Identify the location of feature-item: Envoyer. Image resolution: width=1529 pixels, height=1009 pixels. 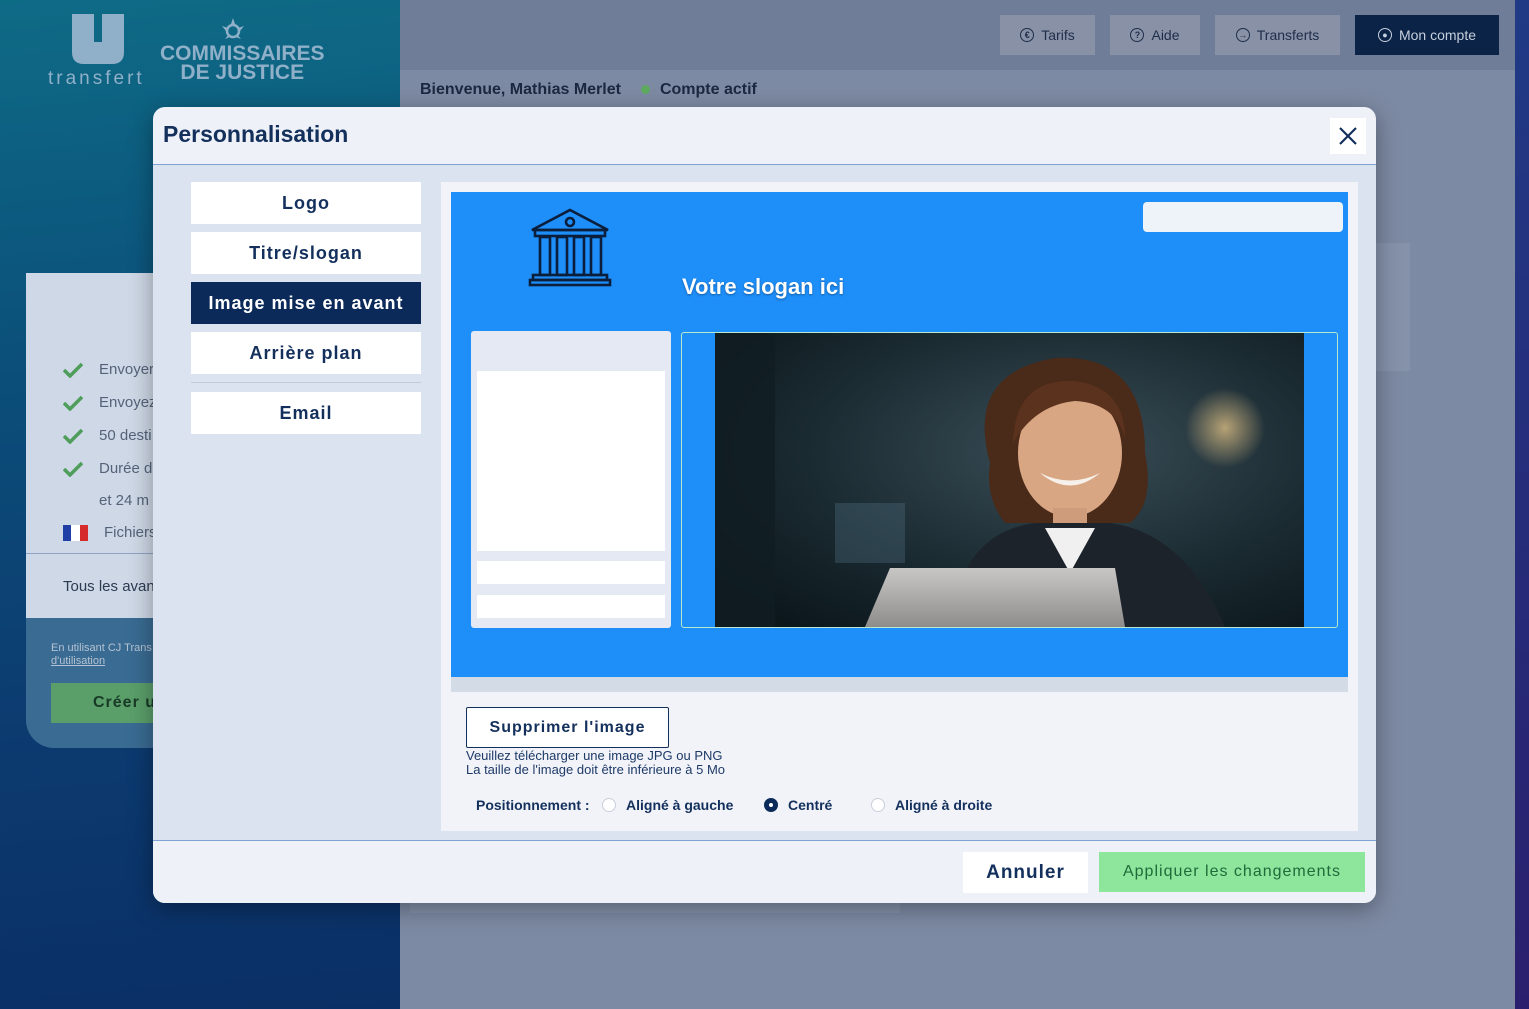
(108, 369).